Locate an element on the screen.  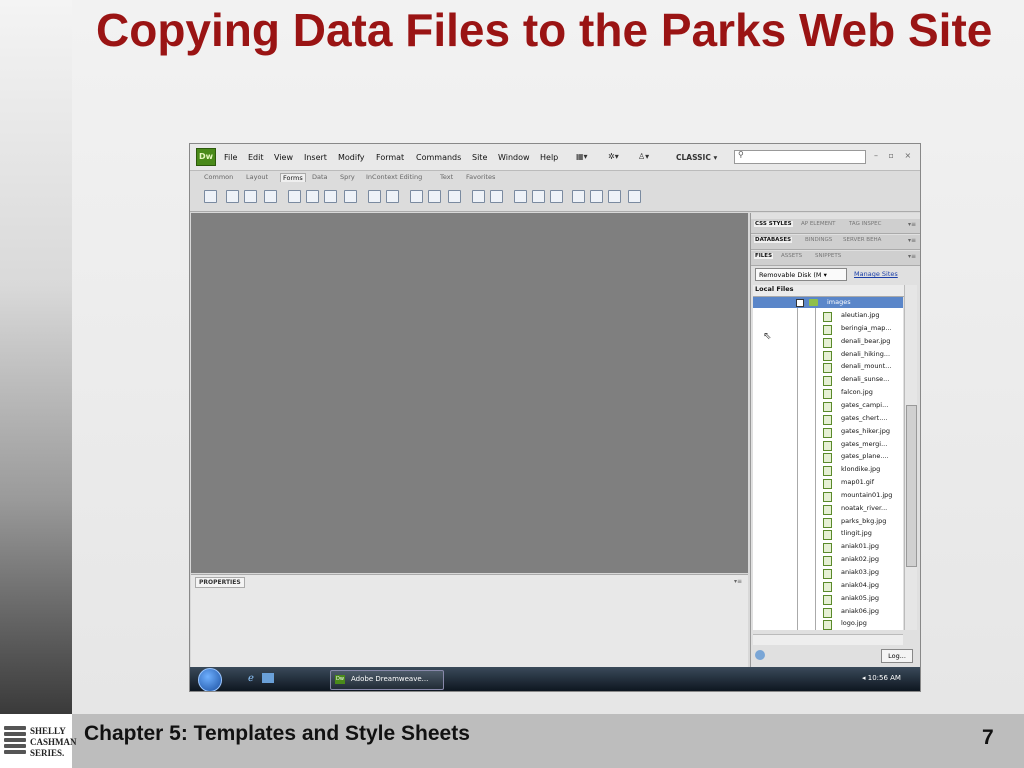
menu-view: View is located at coordinates (283, 157).